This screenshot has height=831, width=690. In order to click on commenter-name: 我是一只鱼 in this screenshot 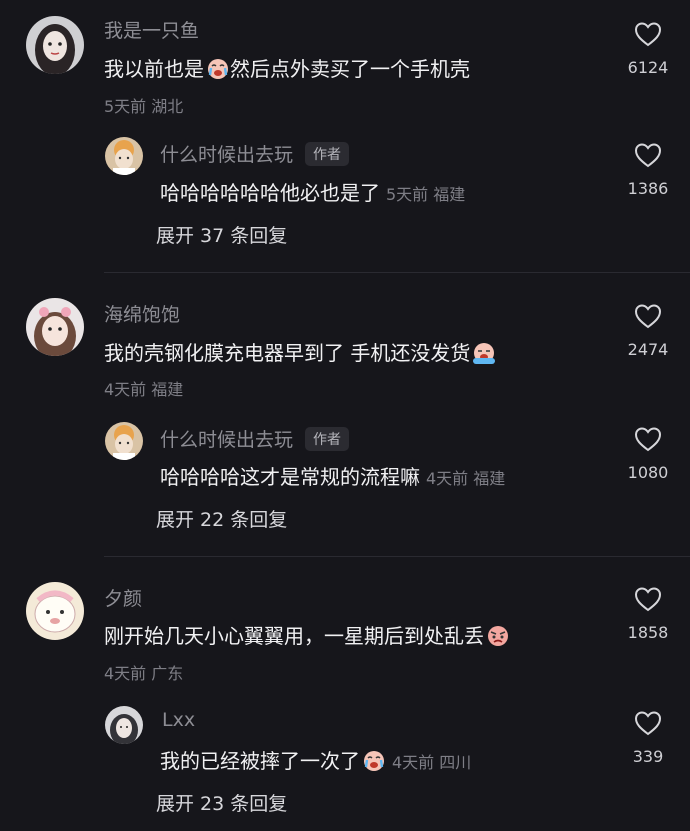, I will do `click(151, 29)`.